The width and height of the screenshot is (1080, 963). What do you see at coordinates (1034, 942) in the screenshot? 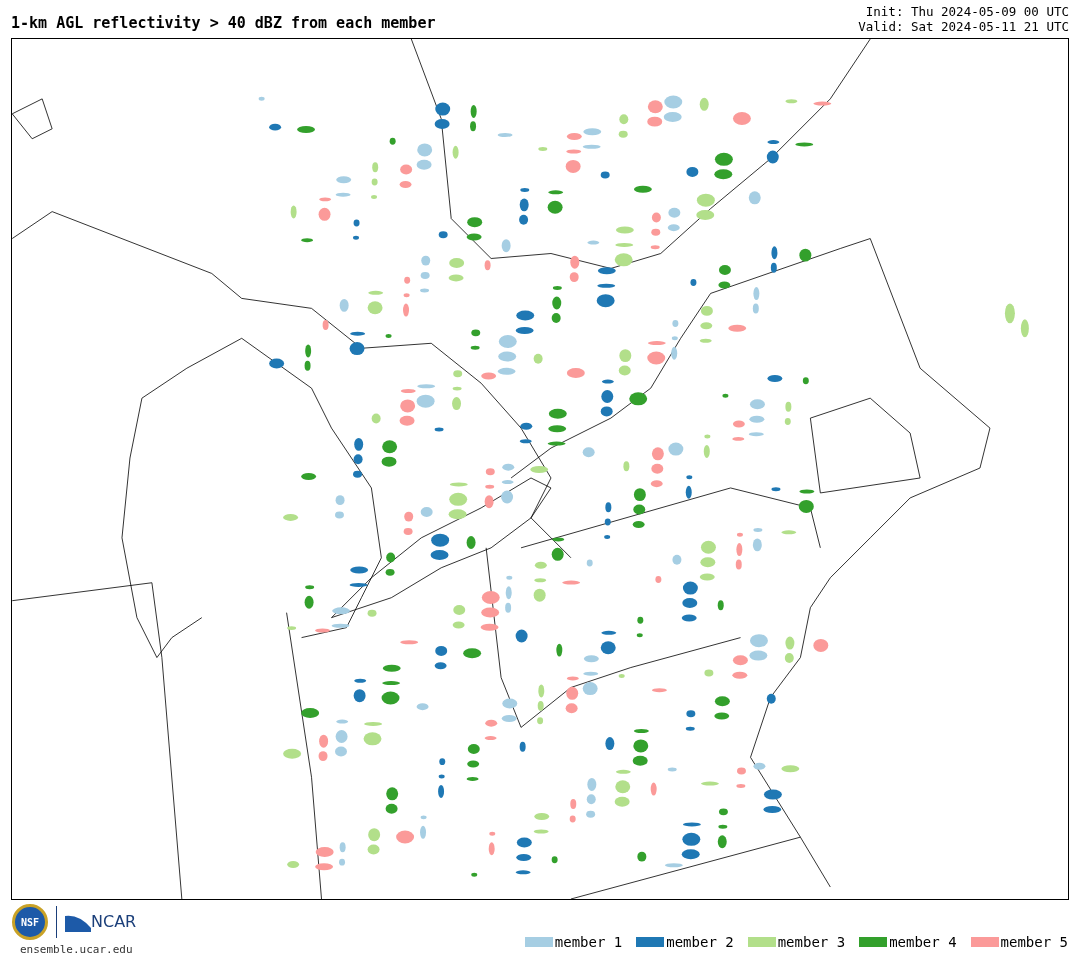
I see `legend-label: member 5` at bounding box center [1034, 942].